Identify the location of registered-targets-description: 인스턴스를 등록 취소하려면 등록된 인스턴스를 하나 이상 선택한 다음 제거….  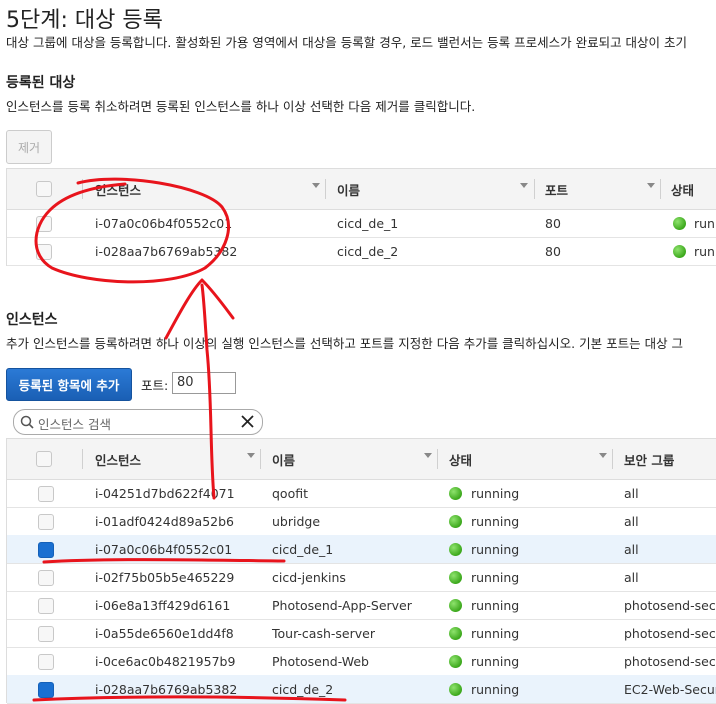
(241, 106).